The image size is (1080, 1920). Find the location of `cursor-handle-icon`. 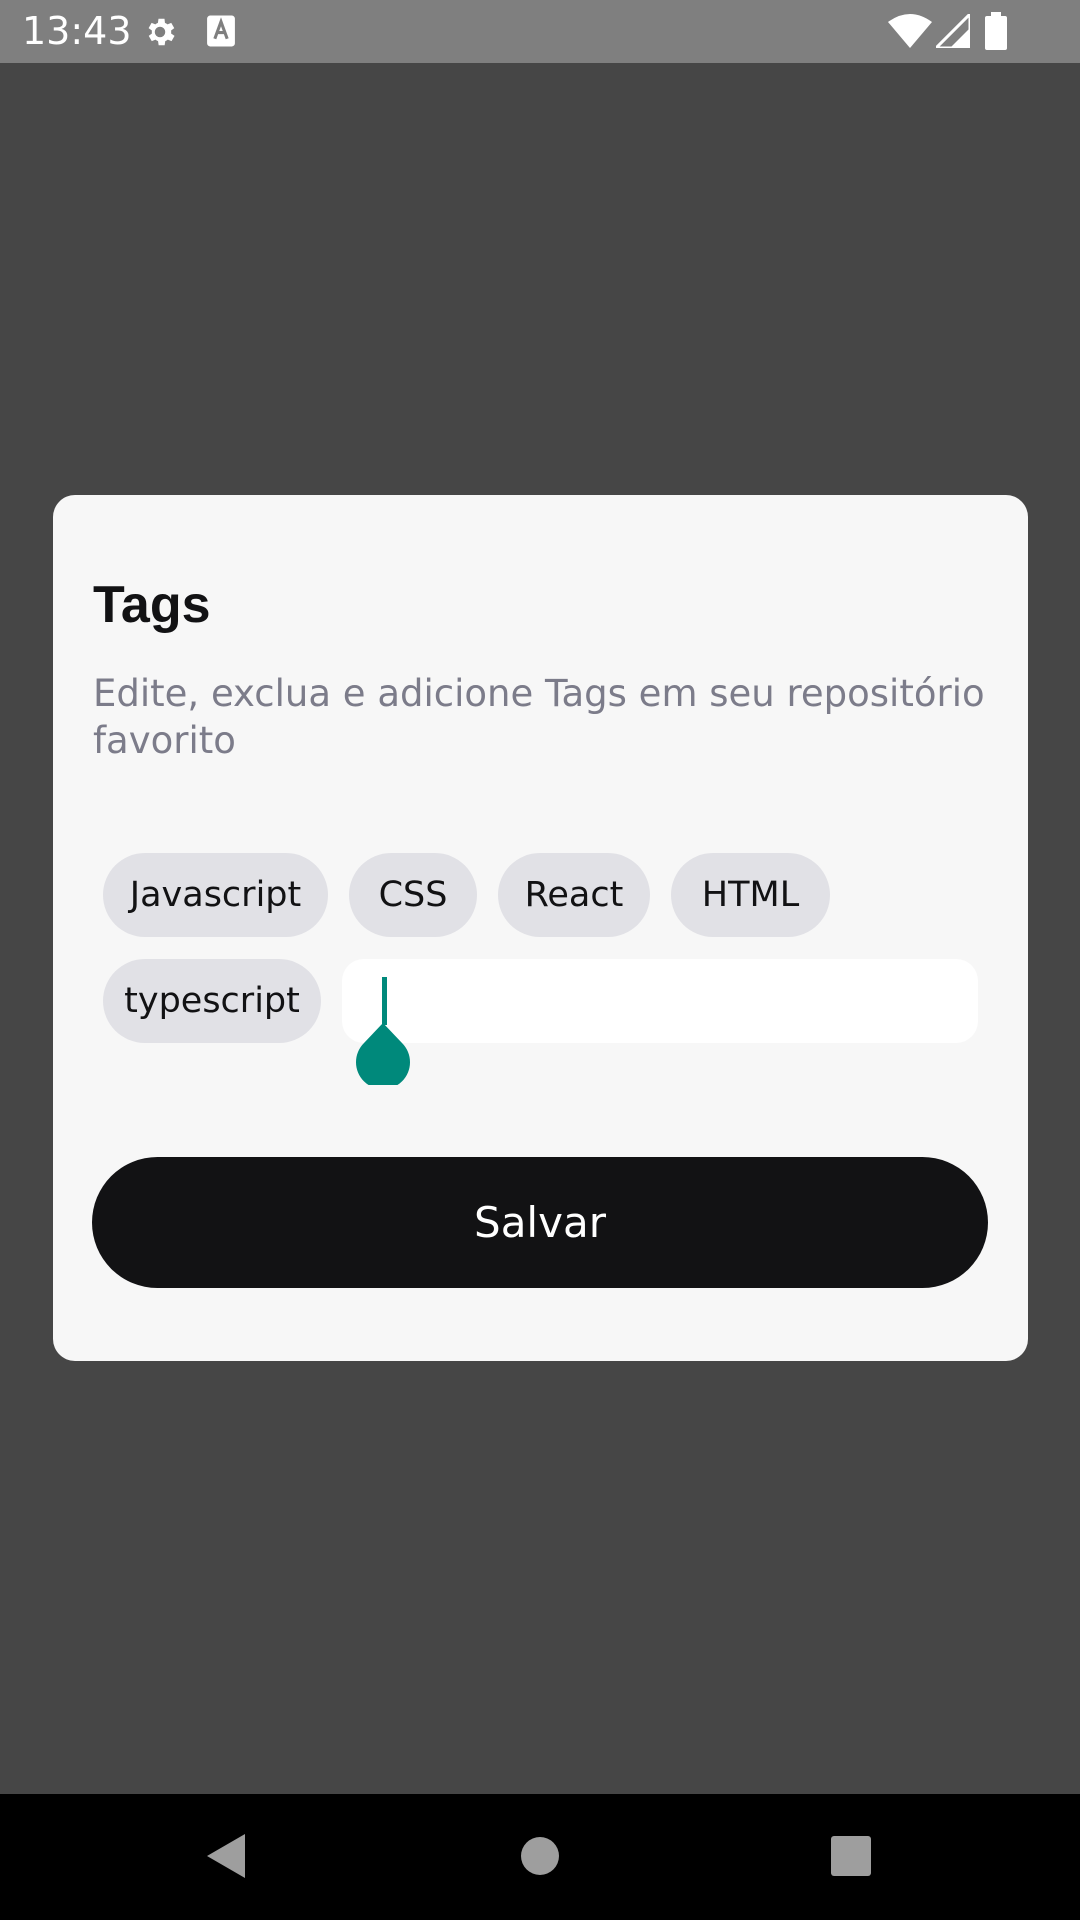

cursor-handle-icon is located at coordinates (383, 1056).